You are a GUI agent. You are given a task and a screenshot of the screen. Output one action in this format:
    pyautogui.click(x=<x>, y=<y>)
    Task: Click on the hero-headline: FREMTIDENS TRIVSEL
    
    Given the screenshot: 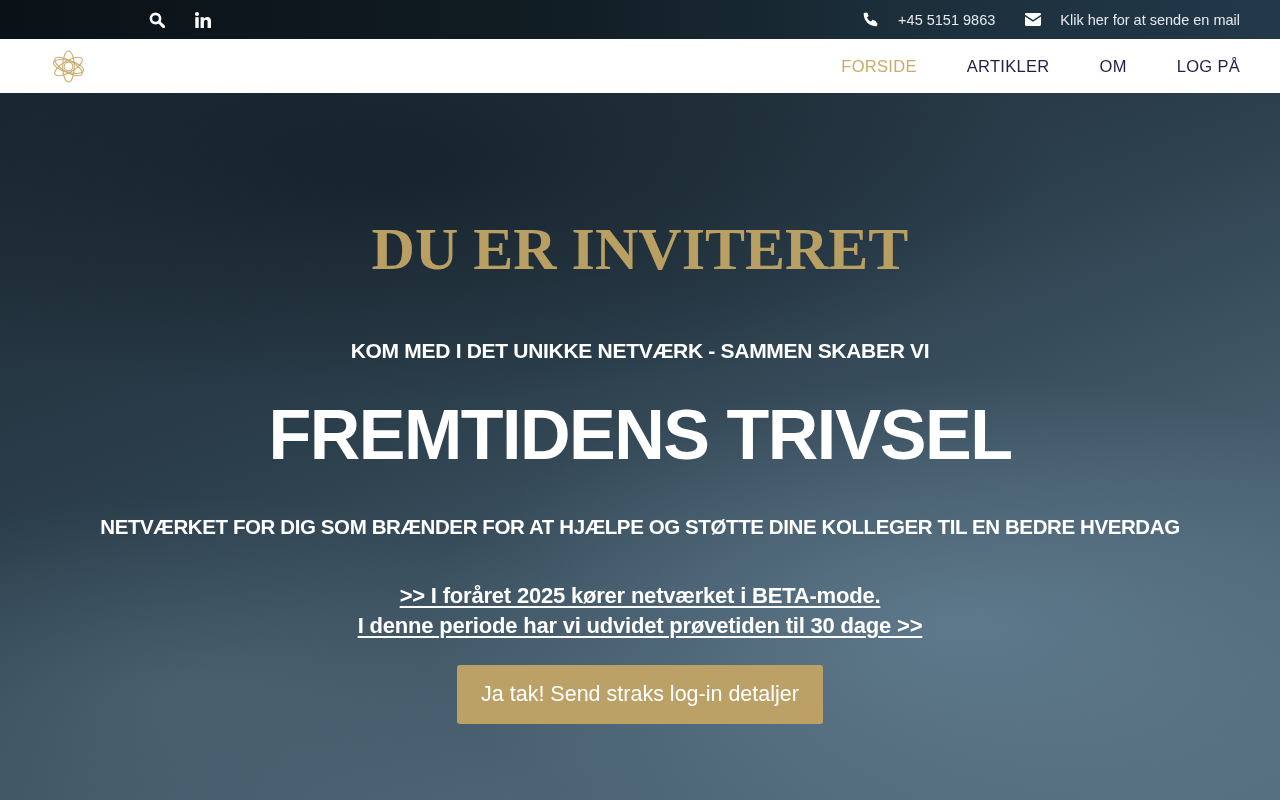 What is the action you would take?
    pyautogui.click(x=640, y=435)
    